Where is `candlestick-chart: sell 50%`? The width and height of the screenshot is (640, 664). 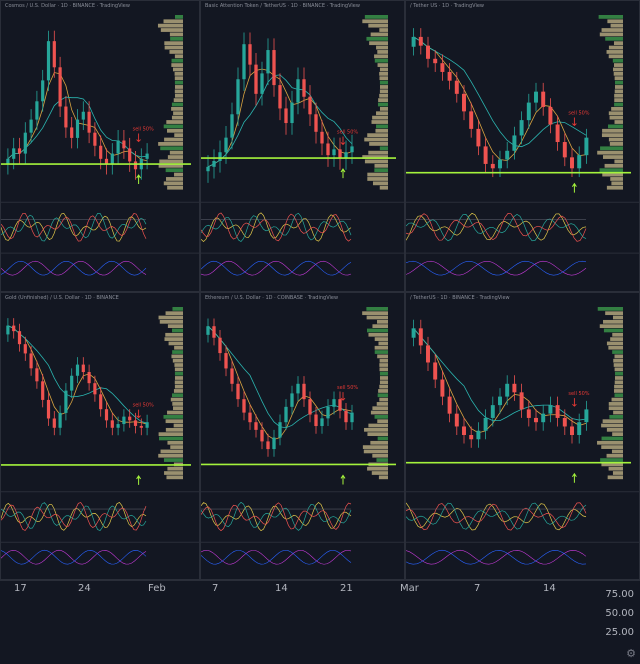 candlestick-chart: sell 50% is located at coordinates (522, 436).